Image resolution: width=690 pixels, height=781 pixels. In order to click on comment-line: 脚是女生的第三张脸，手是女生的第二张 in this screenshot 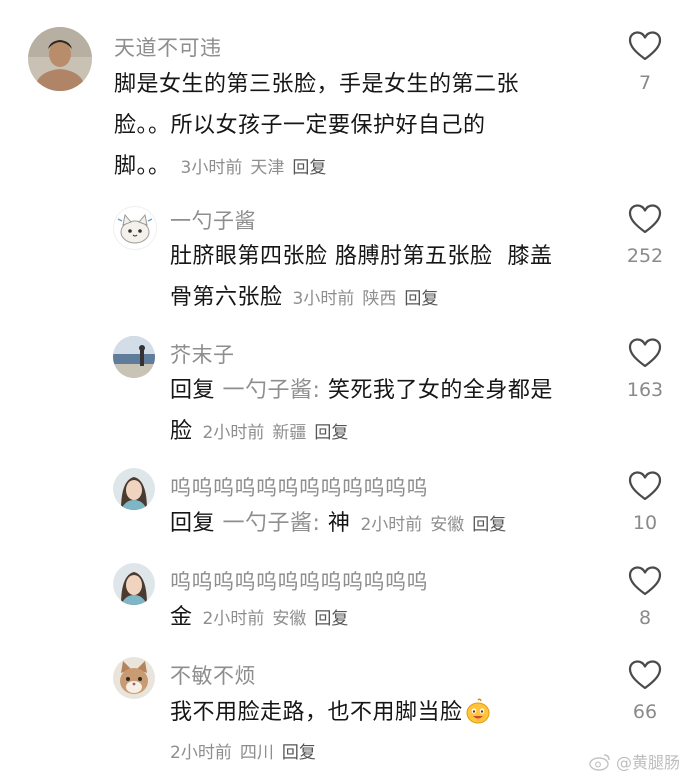, I will do `click(317, 84)`.